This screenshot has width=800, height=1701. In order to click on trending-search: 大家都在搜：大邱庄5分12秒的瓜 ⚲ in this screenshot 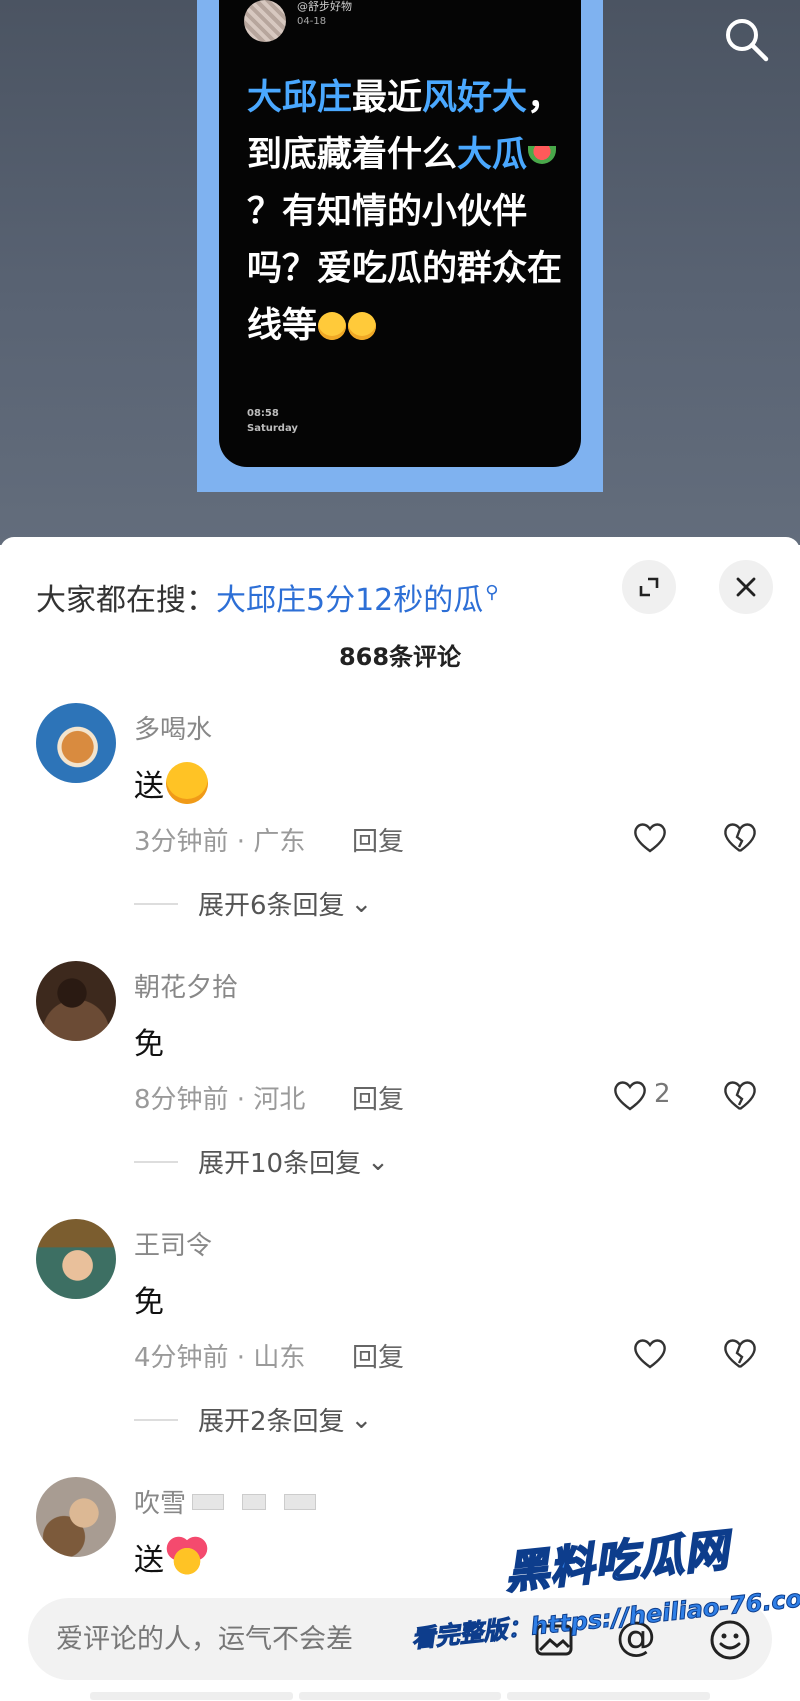, I will do `click(267, 597)`.